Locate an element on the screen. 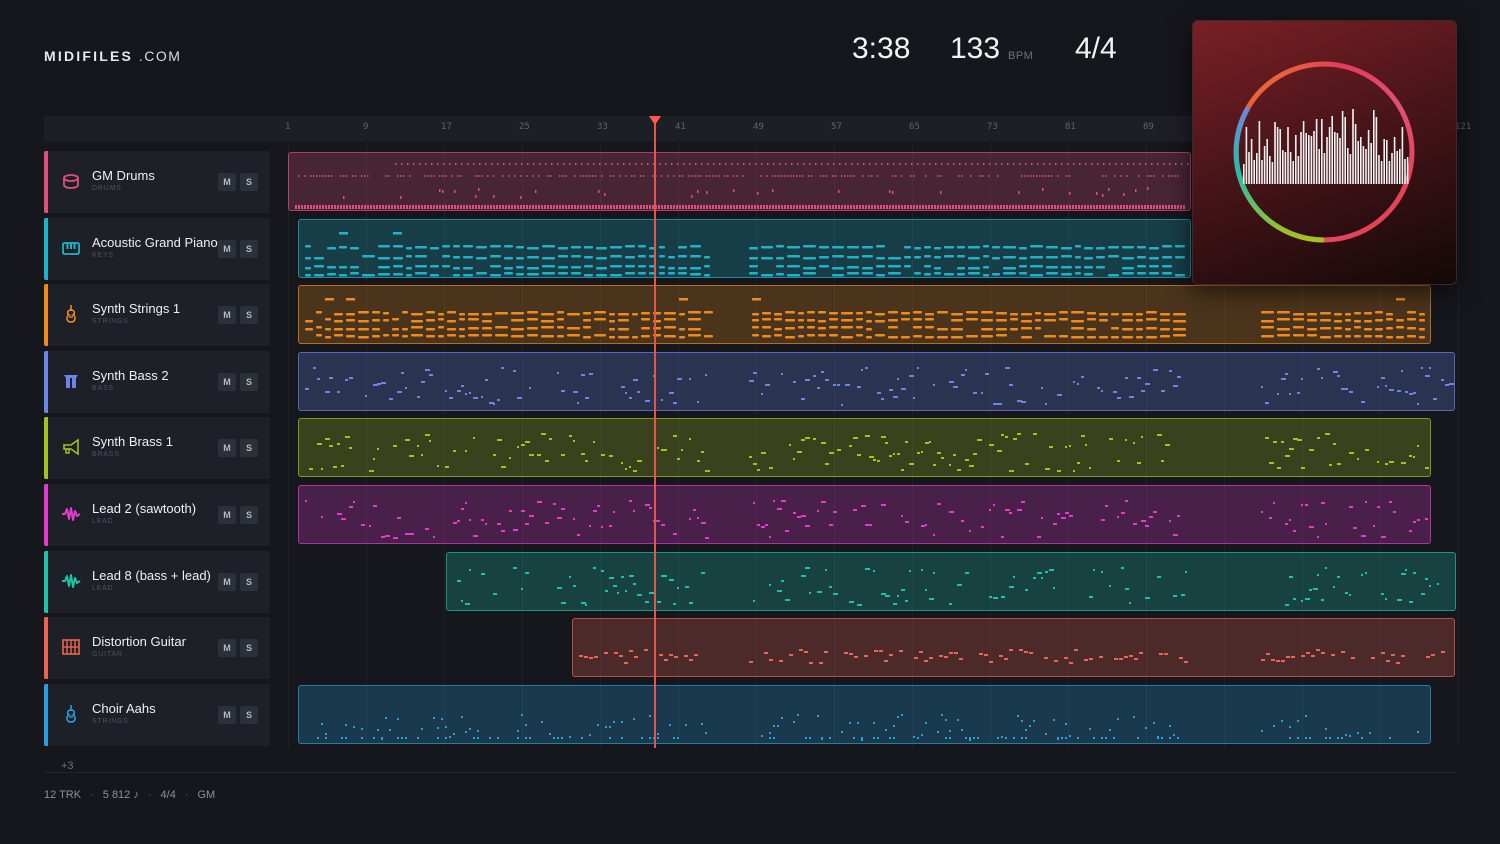  track-header: Synth Brass 1 BRASS M S is located at coordinates (157, 448).